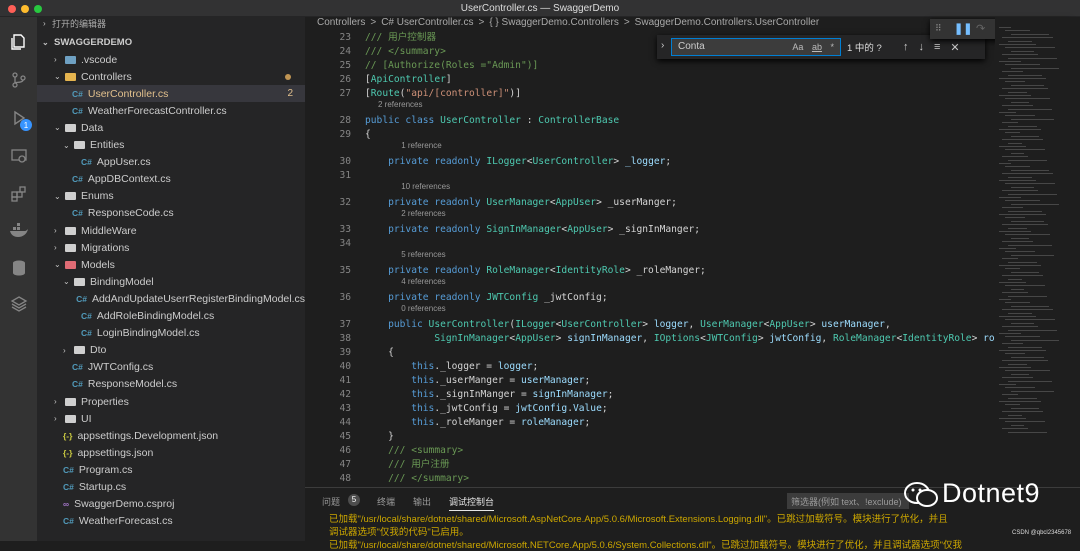 The height and width of the screenshot is (551, 1080). What do you see at coordinates (472, 503) in the screenshot?
I see `tab-debug-console: 调试控制台` at bounding box center [472, 503].